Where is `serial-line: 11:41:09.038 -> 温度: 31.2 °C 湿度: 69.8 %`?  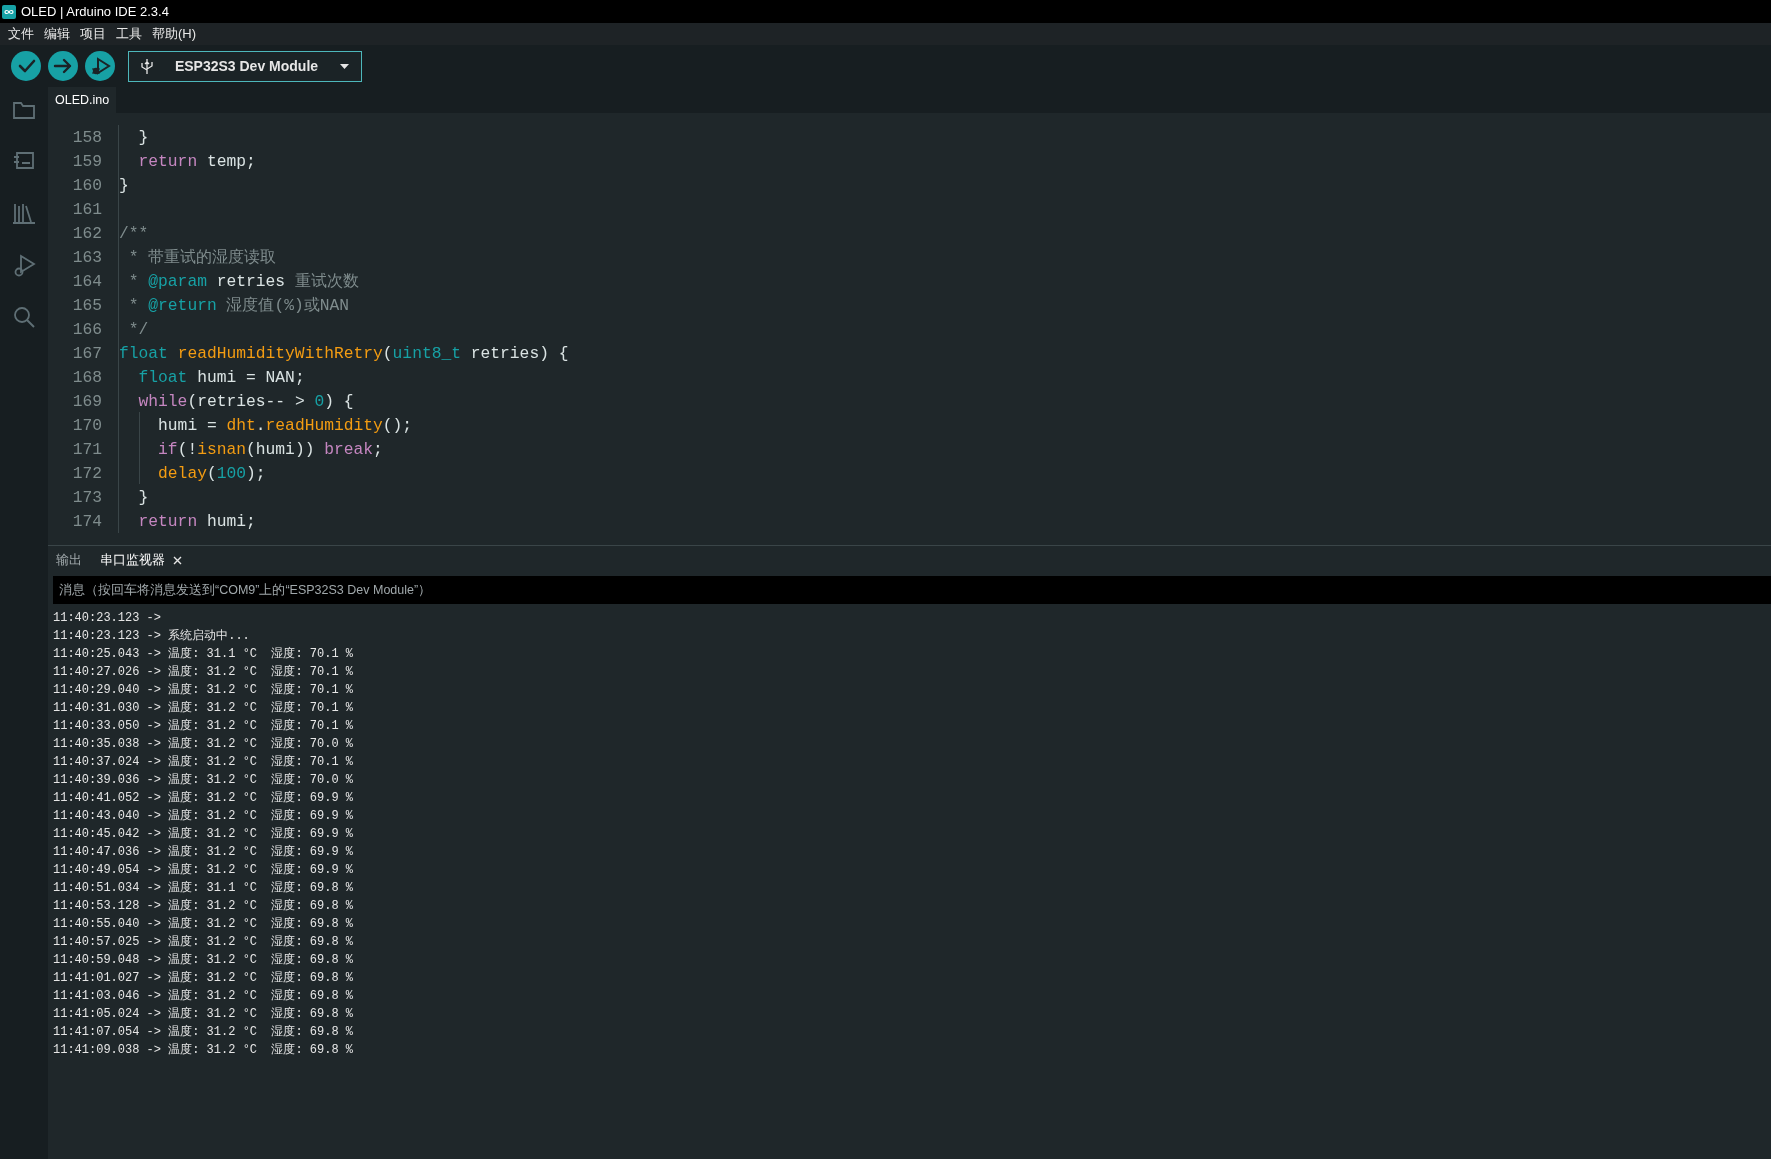
serial-line: 11:41:09.038 -> 温度: 31.2 °C 湿度: 69.8 % is located at coordinates (204, 1050).